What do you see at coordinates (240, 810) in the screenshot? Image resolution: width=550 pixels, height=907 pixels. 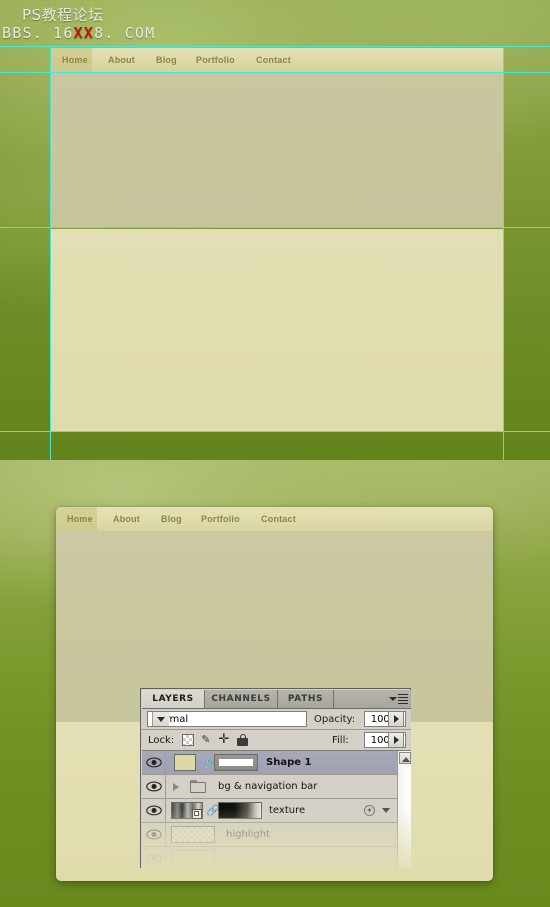 I see `layer-mask-thumbnail` at bounding box center [240, 810].